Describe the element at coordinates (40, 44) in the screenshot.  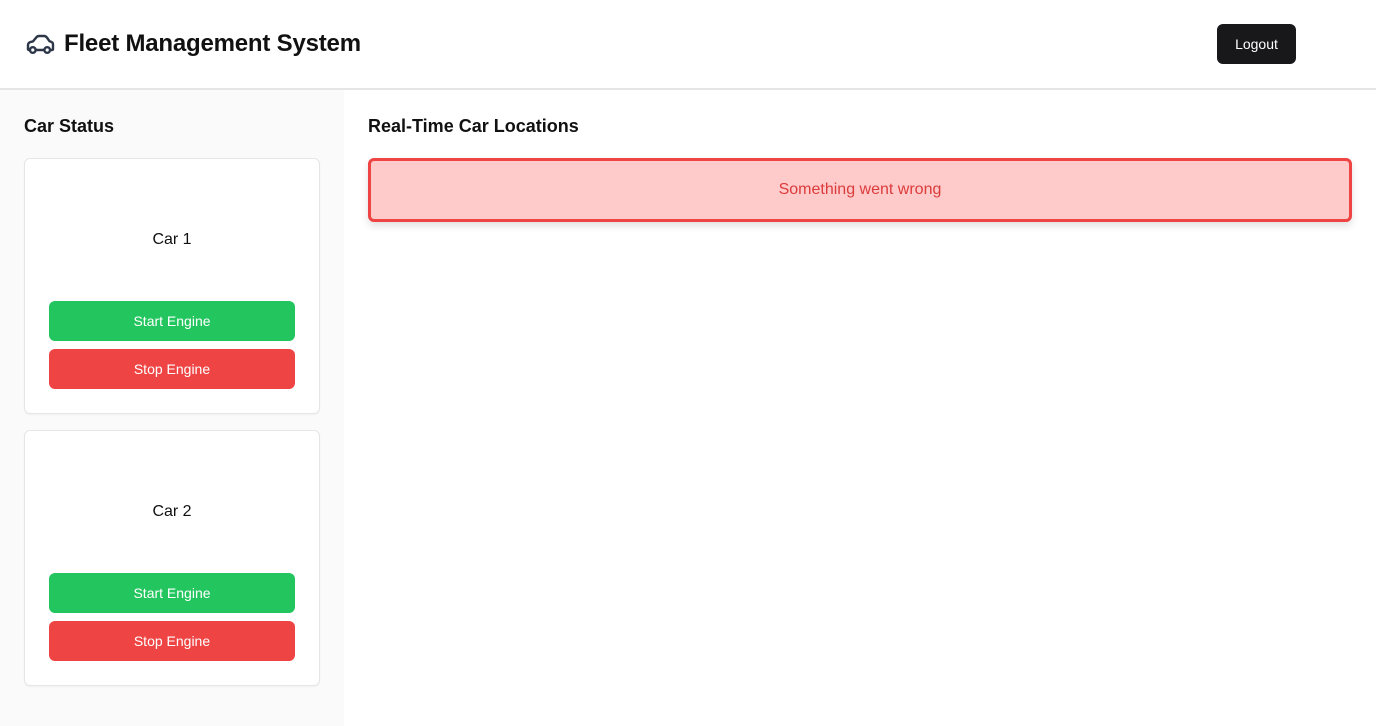
I see `car-icon` at that location.